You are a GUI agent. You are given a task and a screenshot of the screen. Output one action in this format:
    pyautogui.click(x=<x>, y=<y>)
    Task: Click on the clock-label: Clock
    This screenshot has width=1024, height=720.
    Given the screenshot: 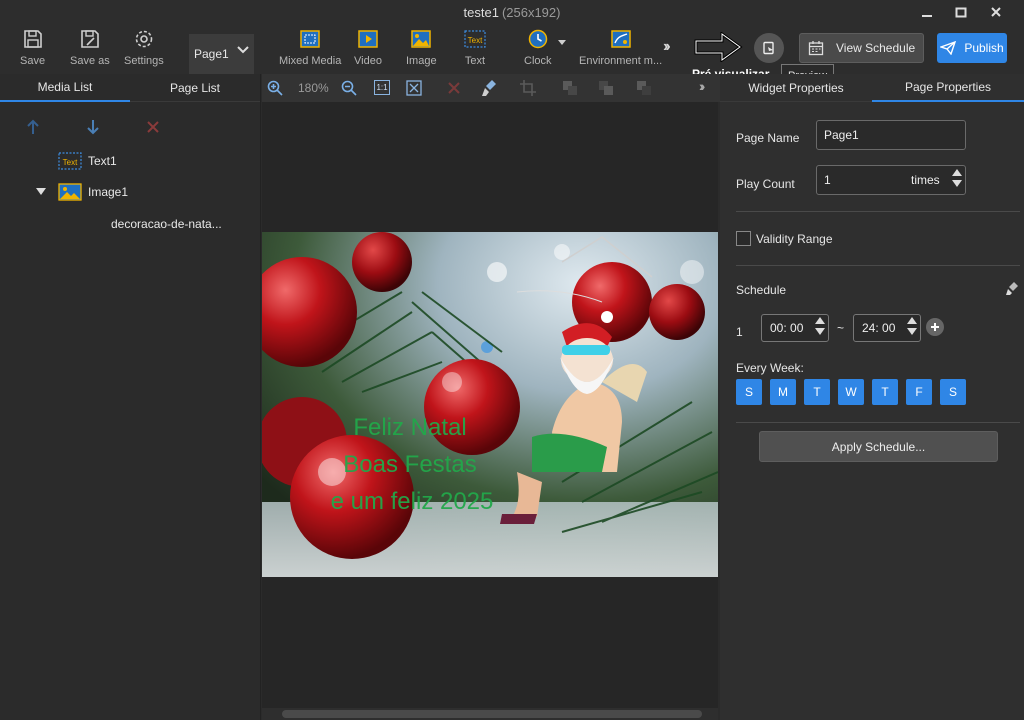 What is the action you would take?
    pyautogui.click(x=538, y=61)
    